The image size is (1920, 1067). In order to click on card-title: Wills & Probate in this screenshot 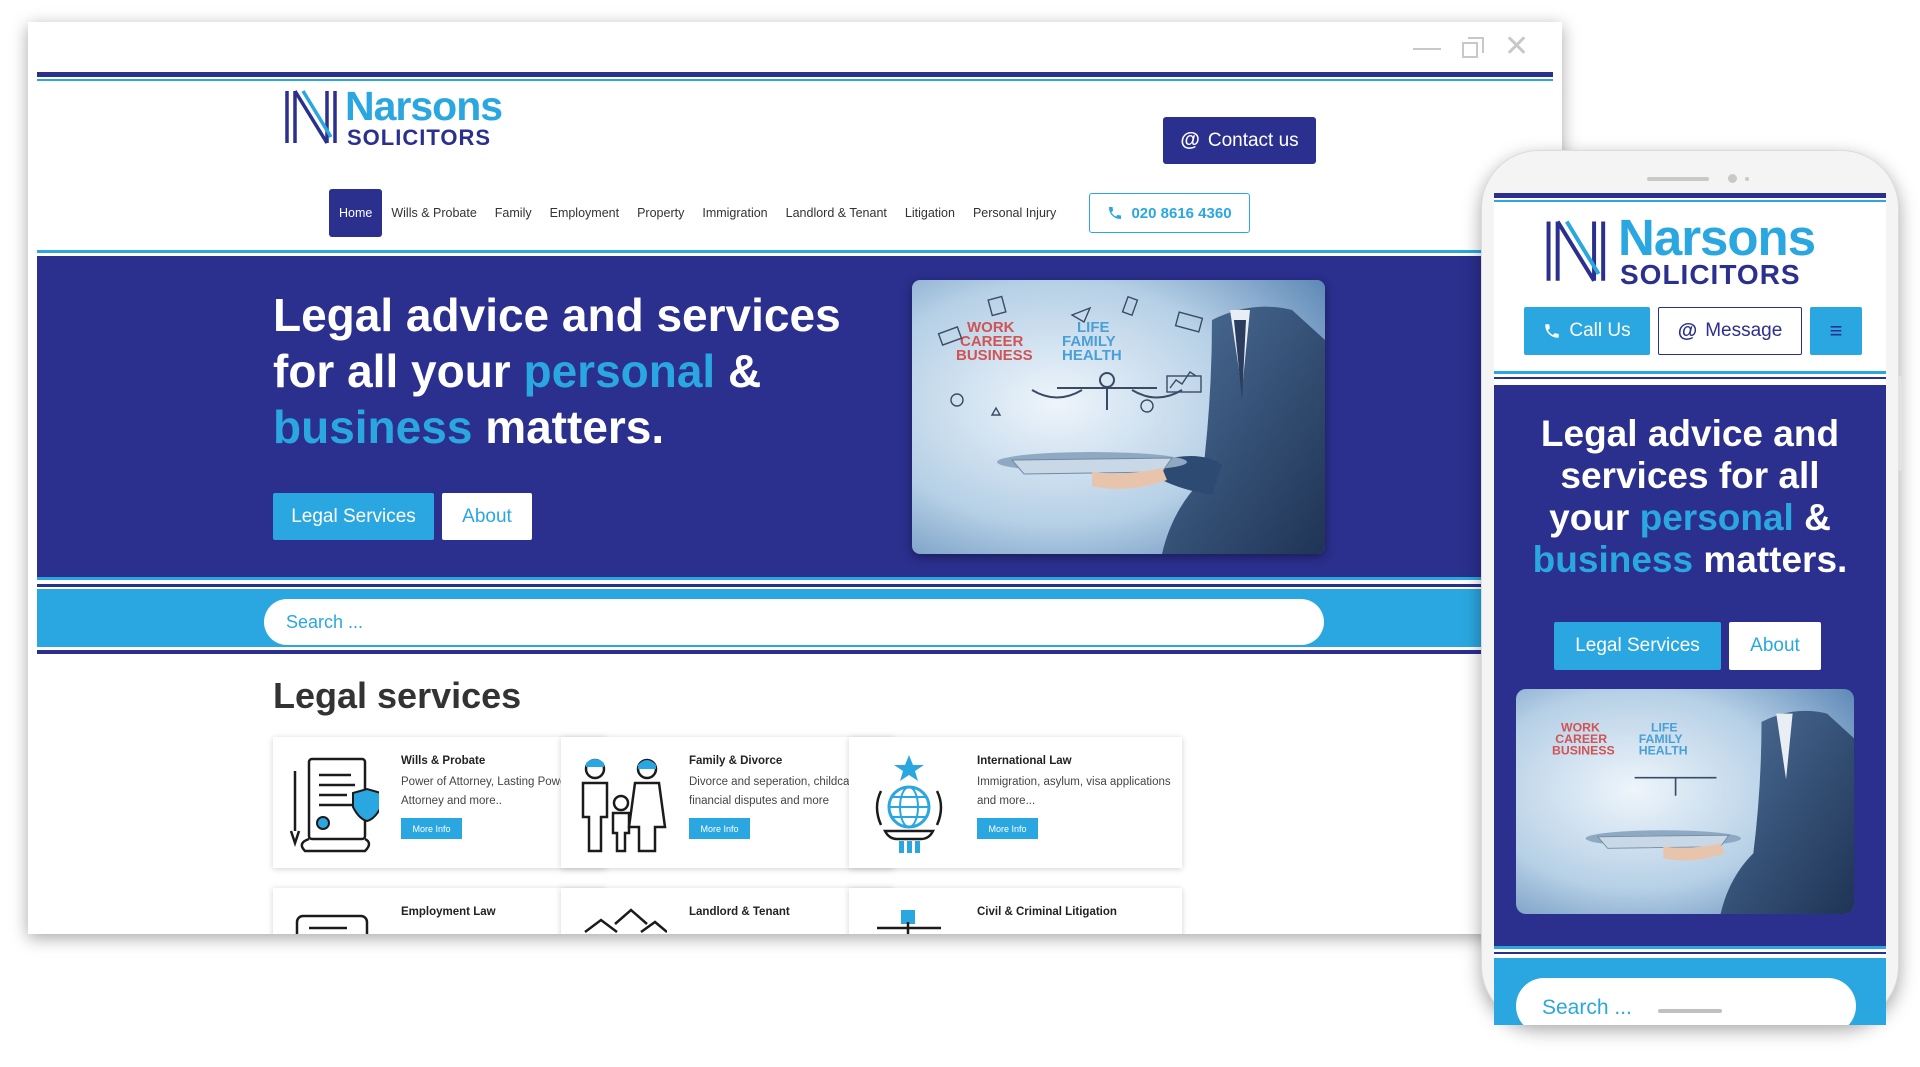, I will do `click(443, 761)`.